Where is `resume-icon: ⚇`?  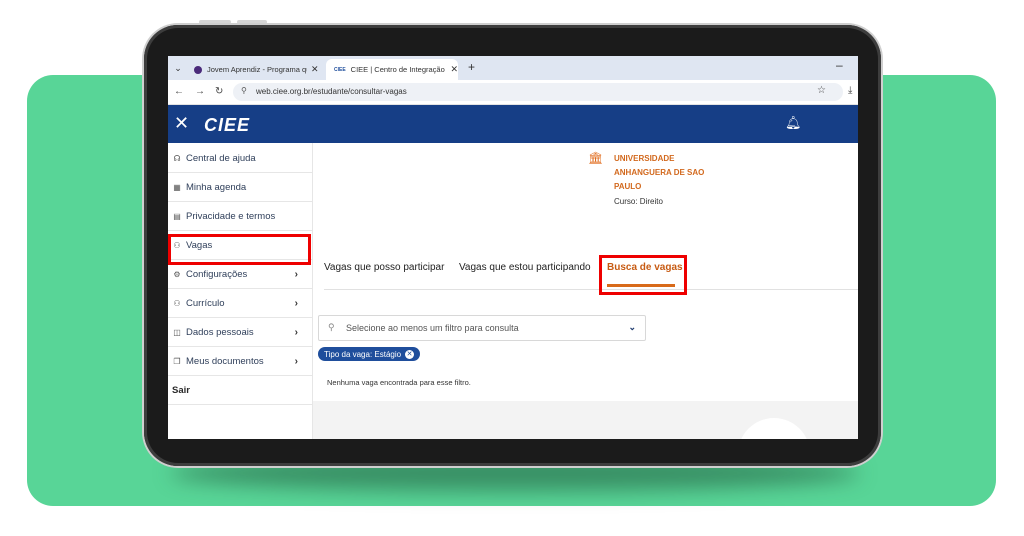
resume-icon: ⚇ is located at coordinates (177, 303).